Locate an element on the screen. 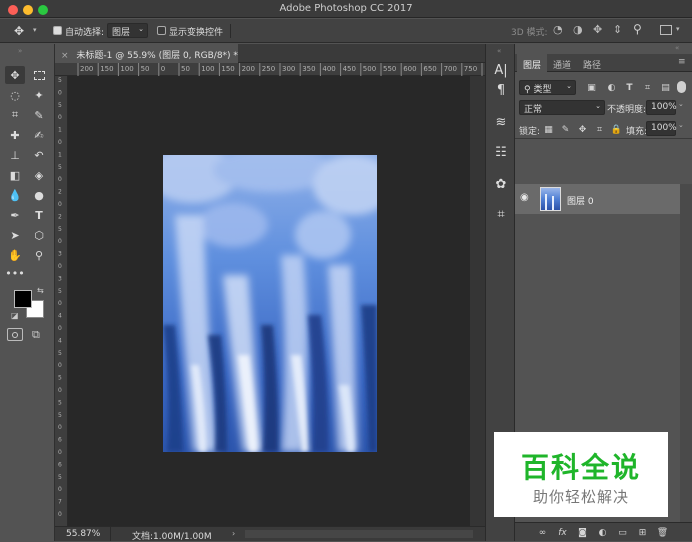 The height and width of the screenshot is (542, 692). status-menu-arrow-icon: › is located at coordinates (233, 533).